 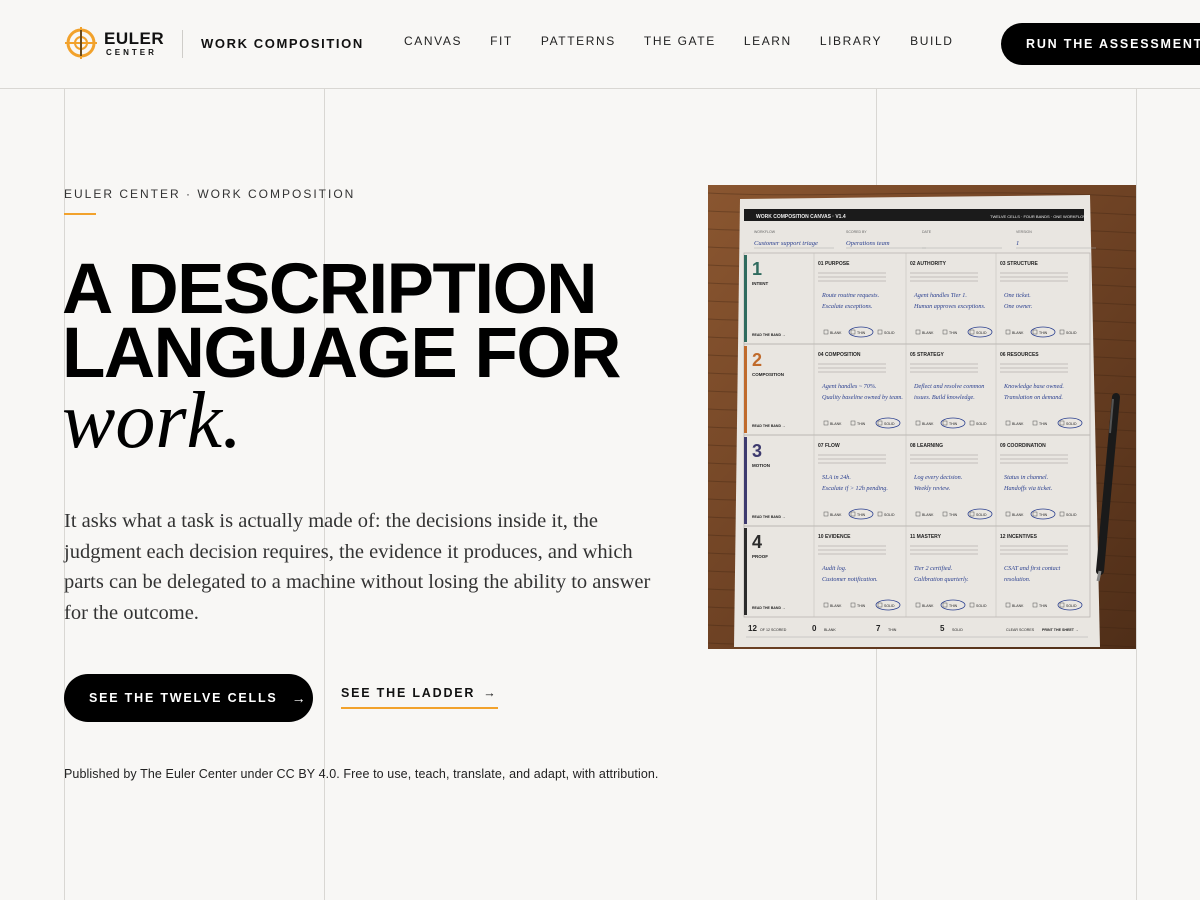 I want to click on sheet-handwriting: Weekly review., so click(x=932, y=488).